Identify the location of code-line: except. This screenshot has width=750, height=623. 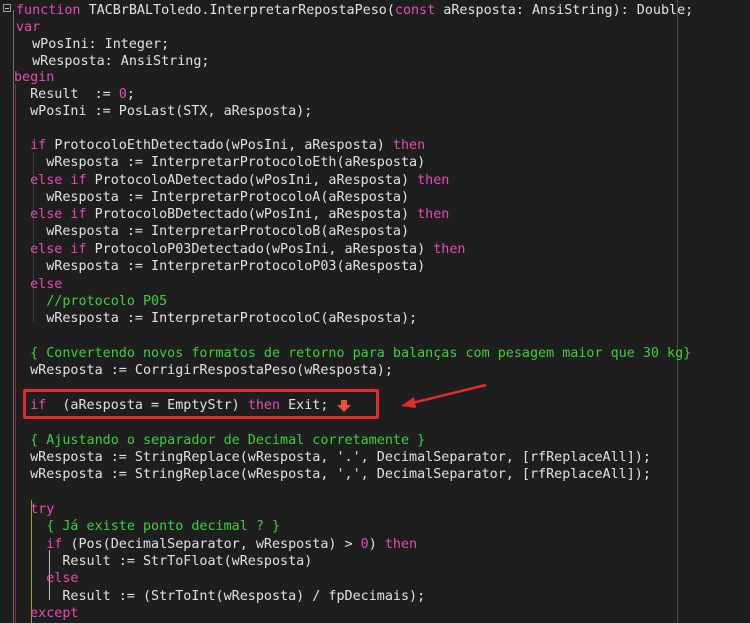
(46, 613).